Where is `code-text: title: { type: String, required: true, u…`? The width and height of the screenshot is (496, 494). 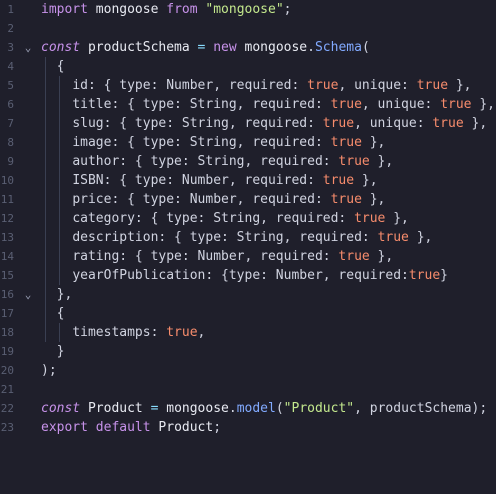 code-text: title: { type: String, required: true, u… is located at coordinates (283, 104).